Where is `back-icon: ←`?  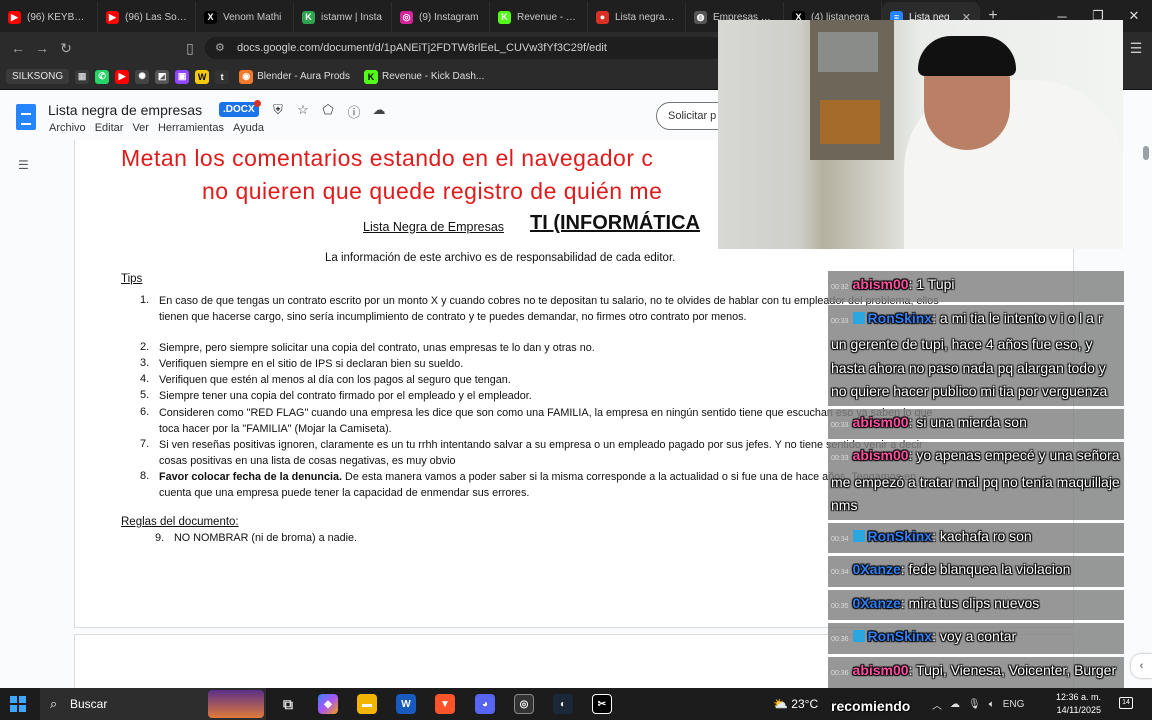 back-icon: ← is located at coordinates (18, 48).